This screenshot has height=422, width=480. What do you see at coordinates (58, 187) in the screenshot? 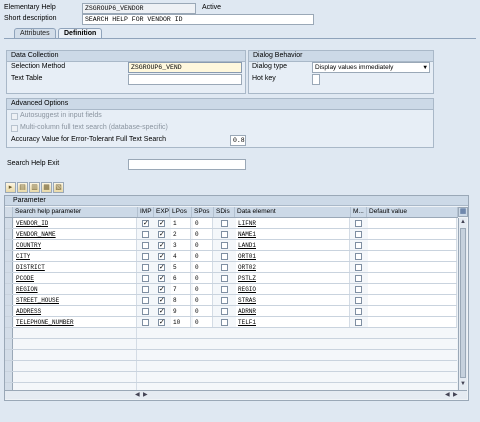
I see `delete-row-icon: ▧` at bounding box center [58, 187].